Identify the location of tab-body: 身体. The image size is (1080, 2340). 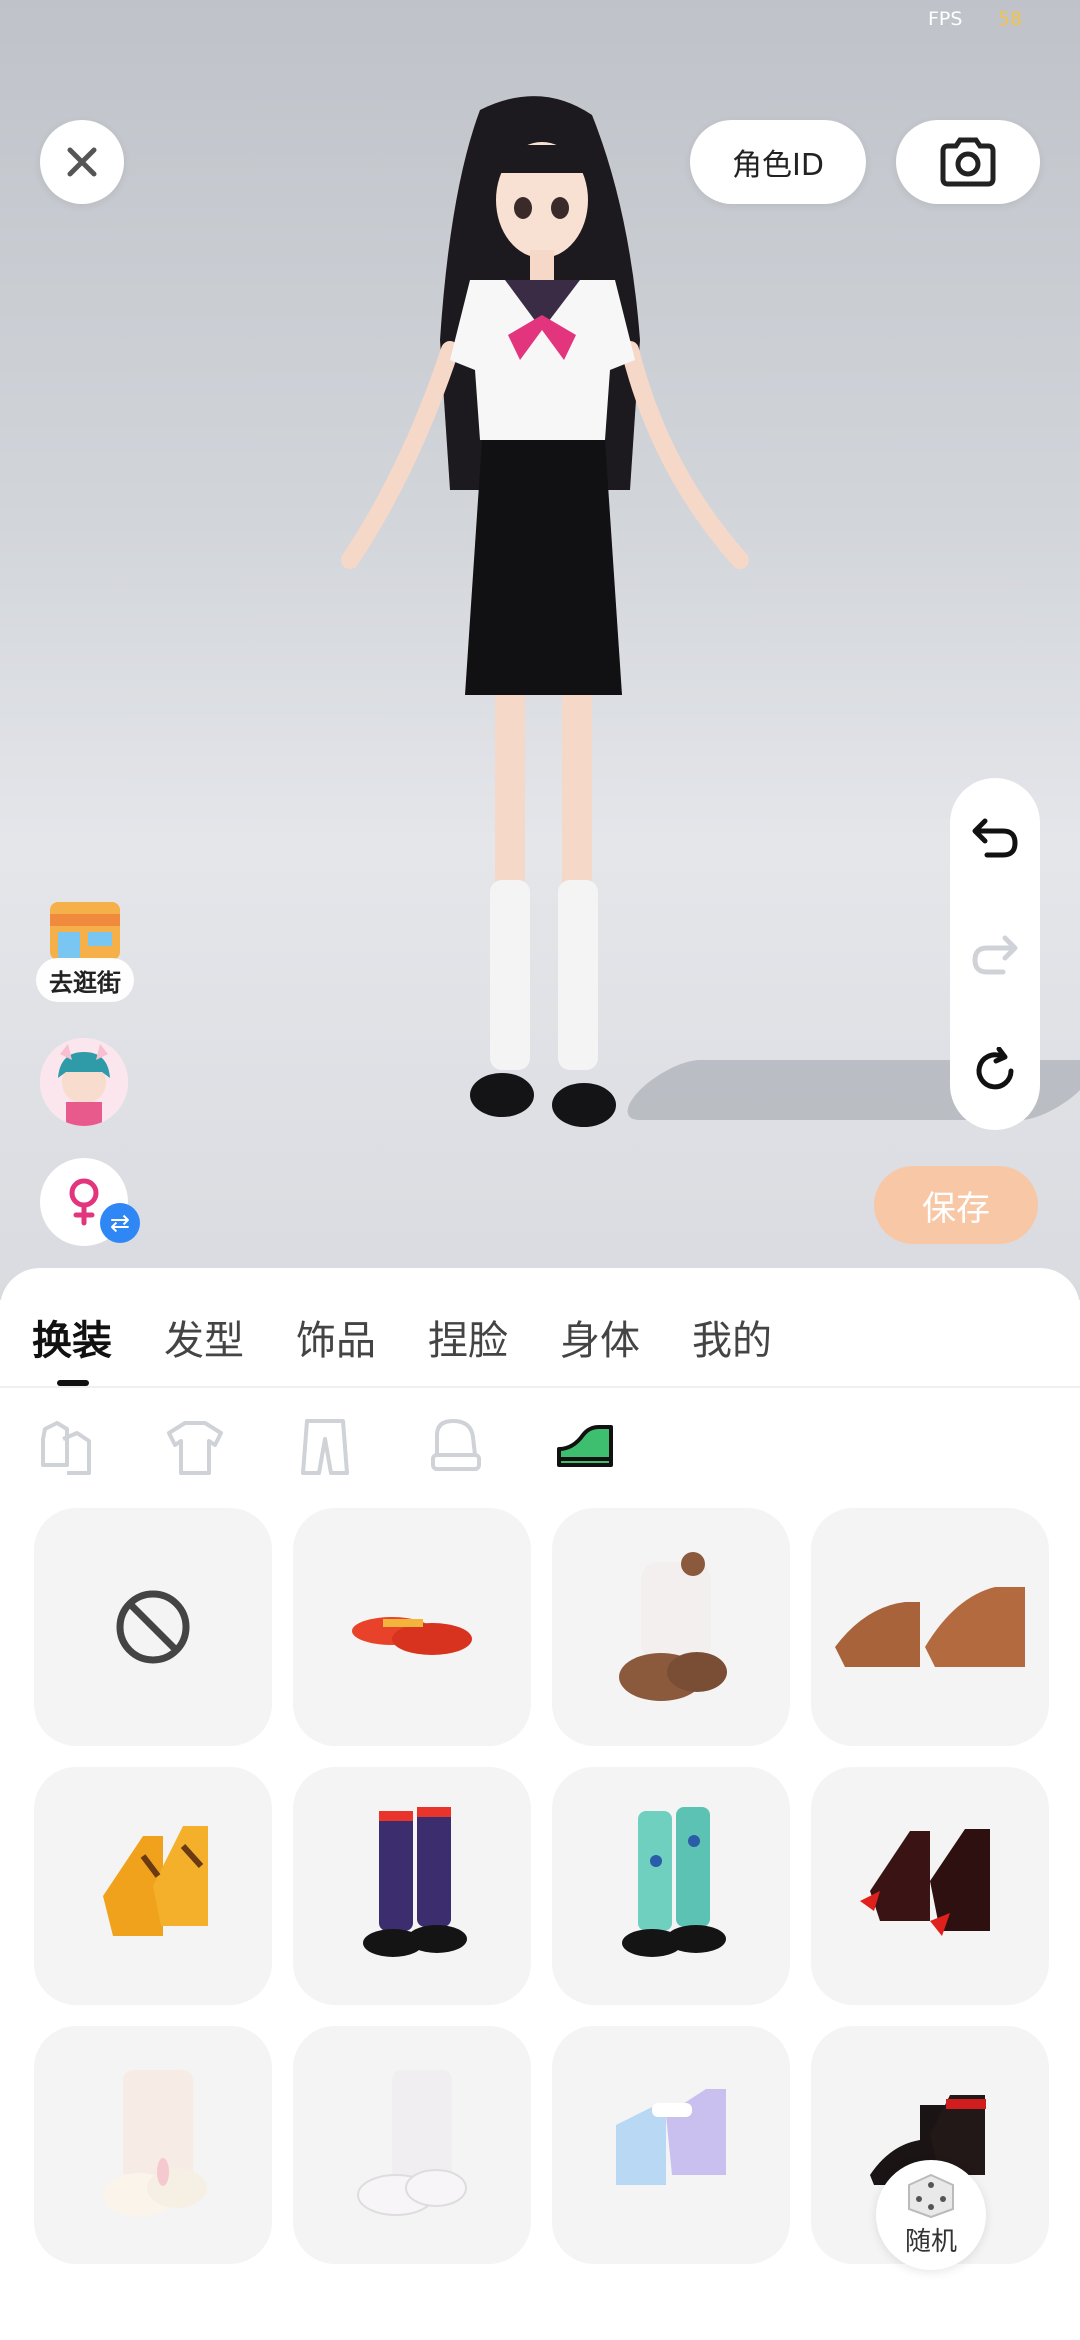
(600, 1338).